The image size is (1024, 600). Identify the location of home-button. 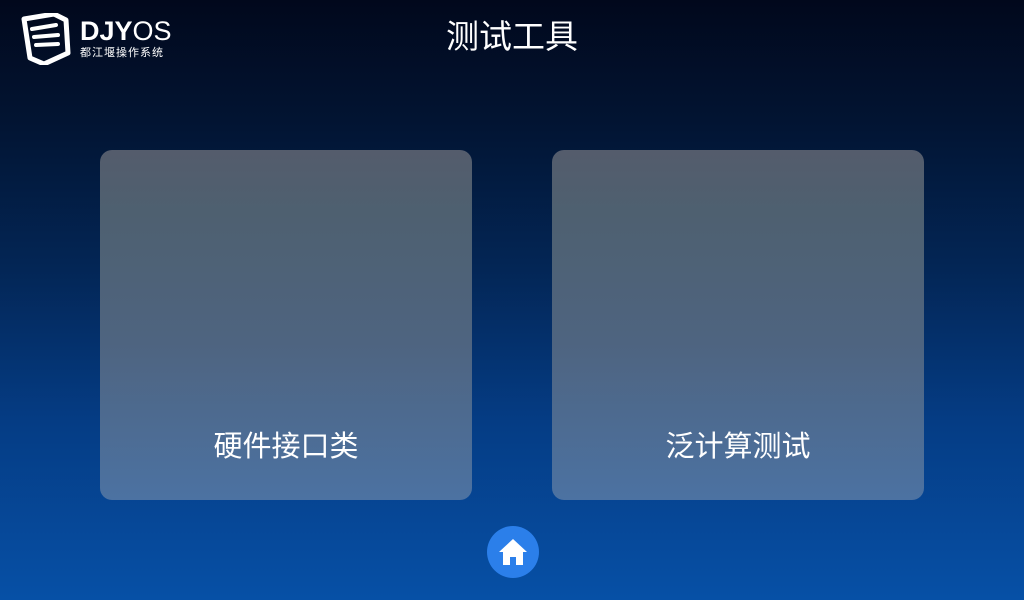
(513, 552).